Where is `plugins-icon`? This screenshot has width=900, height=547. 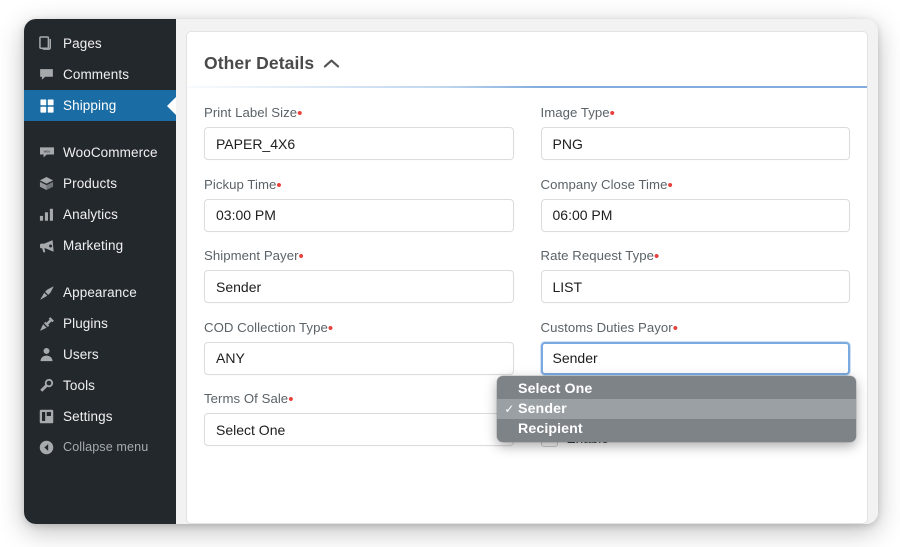
plugins-icon is located at coordinates (46, 324).